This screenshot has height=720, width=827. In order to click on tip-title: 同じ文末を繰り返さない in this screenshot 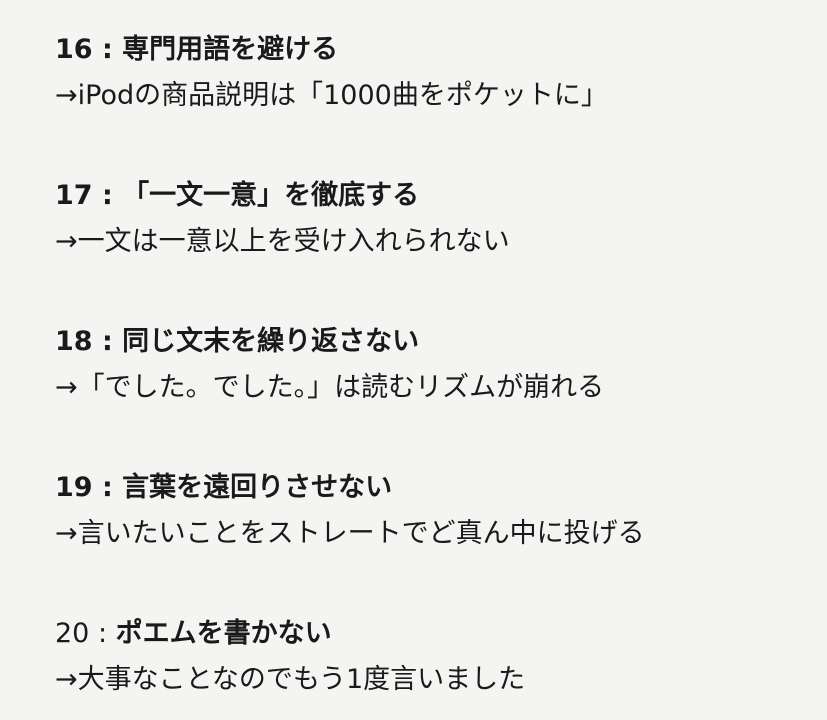, I will do `click(271, 341)`.